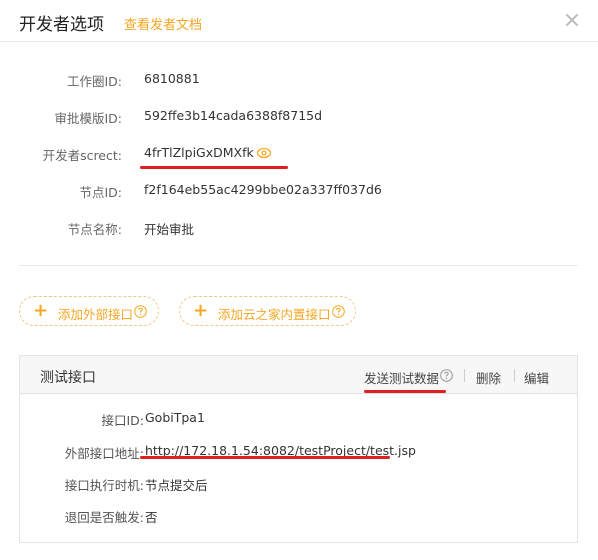  I want to click on edit-button: 编辑, so click(536, 377).